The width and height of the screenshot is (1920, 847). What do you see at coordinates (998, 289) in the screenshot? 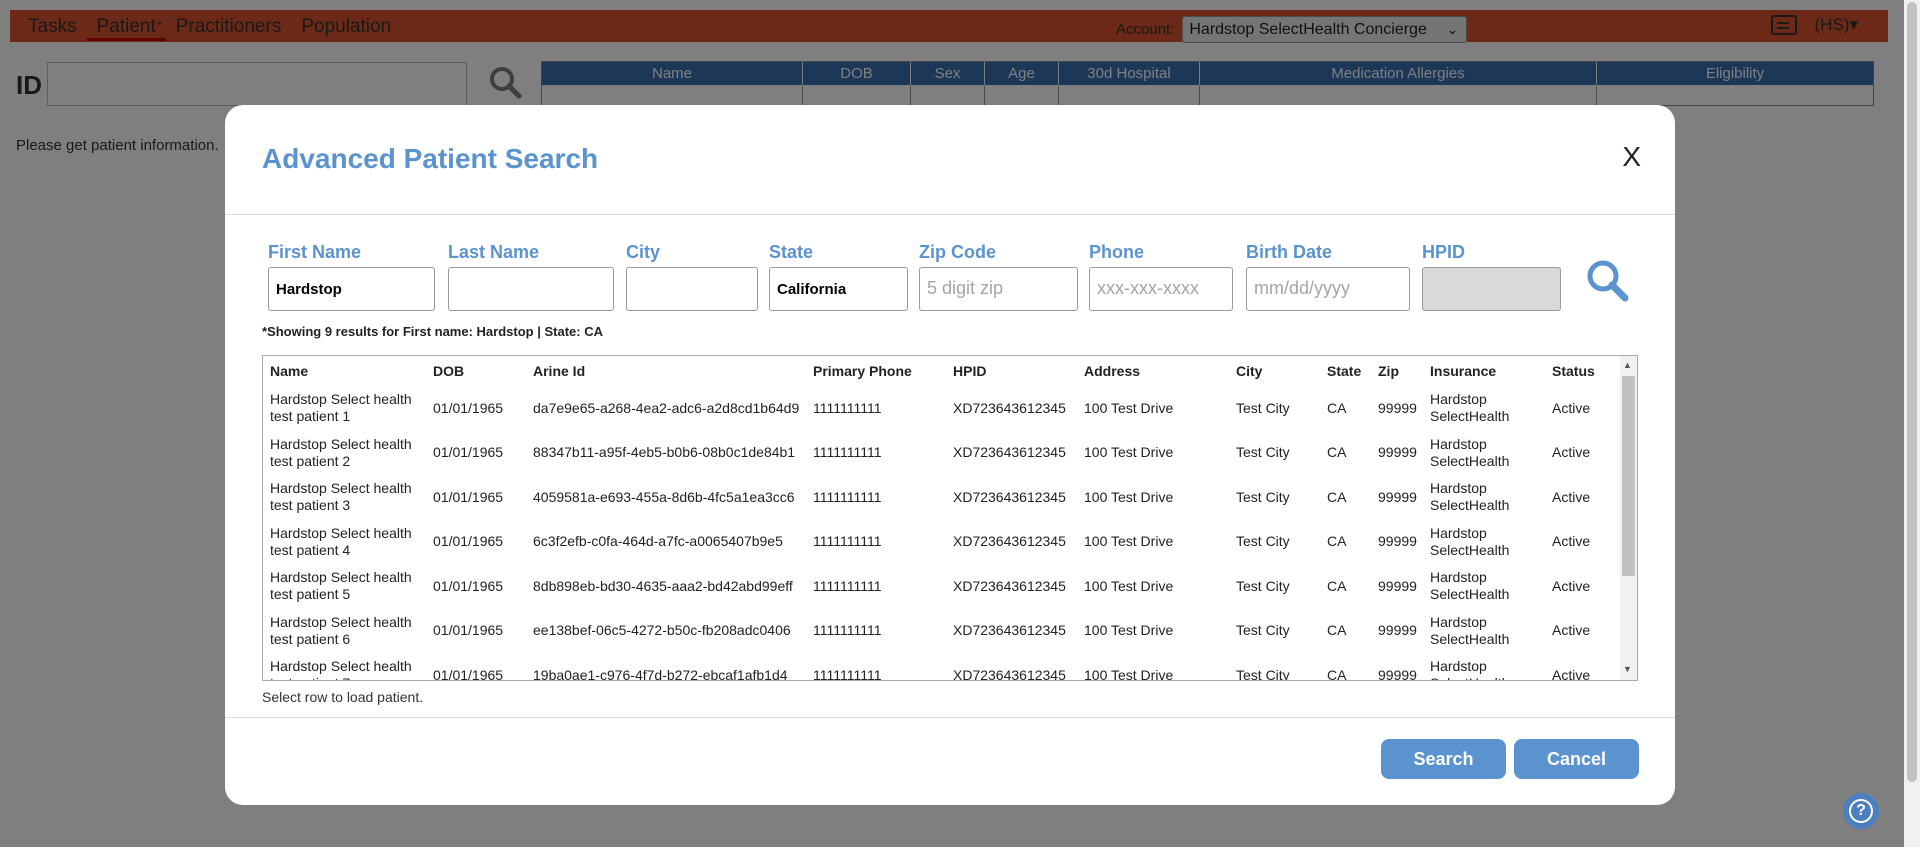
I see `zip-code-input` at bounding box center [998, 289].